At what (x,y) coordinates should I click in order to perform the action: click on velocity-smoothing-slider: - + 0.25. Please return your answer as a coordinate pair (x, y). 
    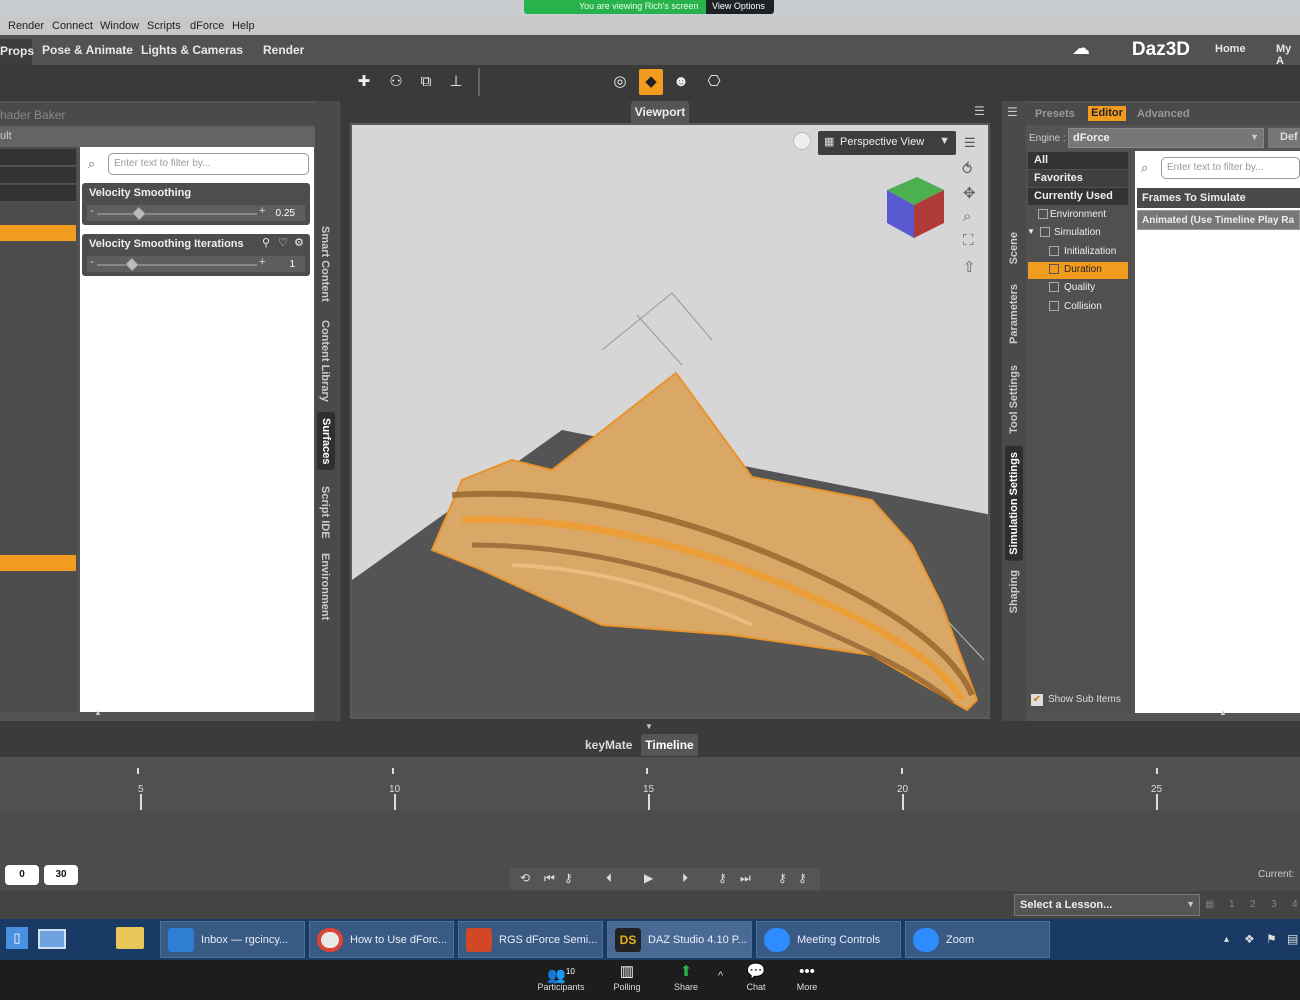
    Looking at the image, I should click on (196, 213).